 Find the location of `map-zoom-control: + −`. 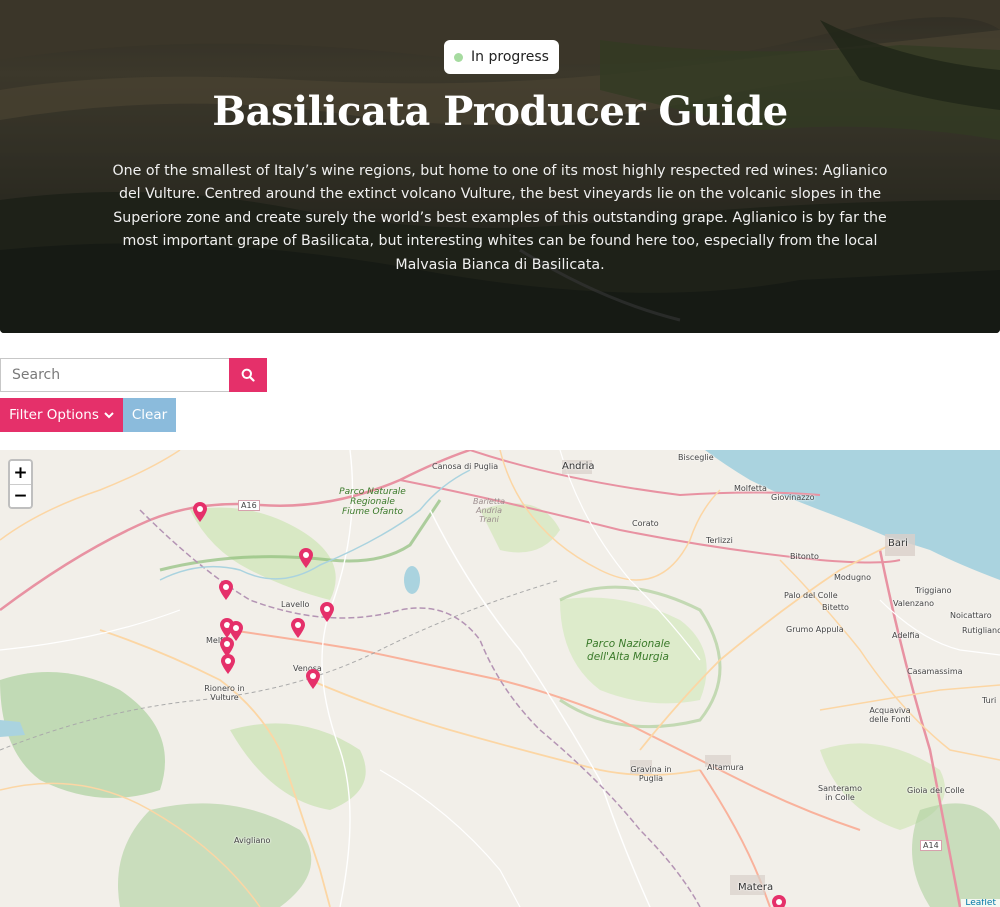

map-zoom-control: + − is located at coordinates (20, 484).